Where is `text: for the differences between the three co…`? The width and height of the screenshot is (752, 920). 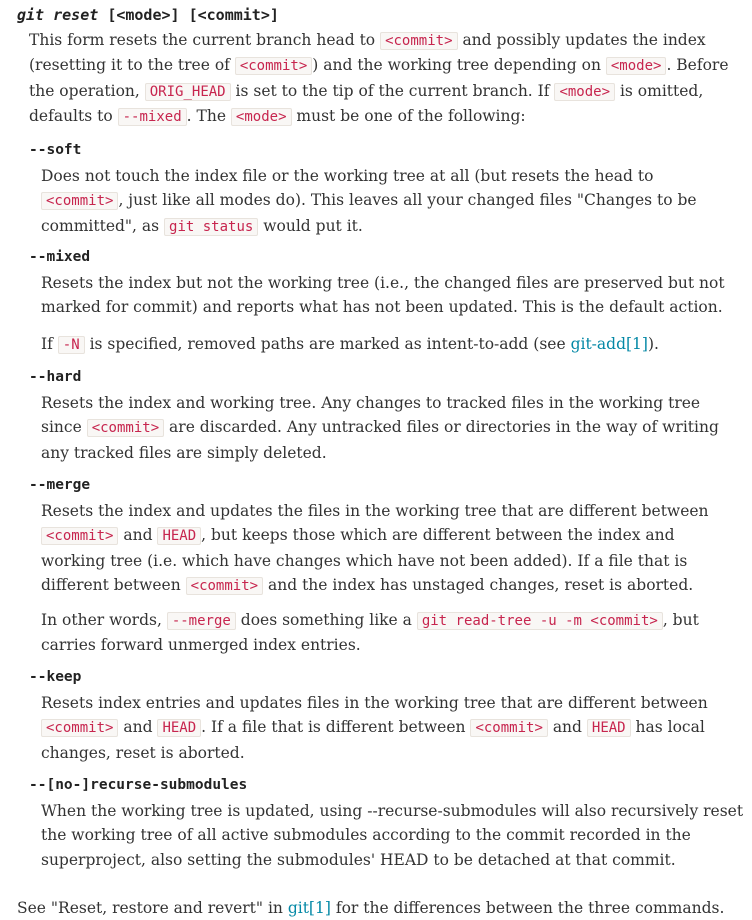
text: for the differences between the three co… is located at coordinates (527, 908).